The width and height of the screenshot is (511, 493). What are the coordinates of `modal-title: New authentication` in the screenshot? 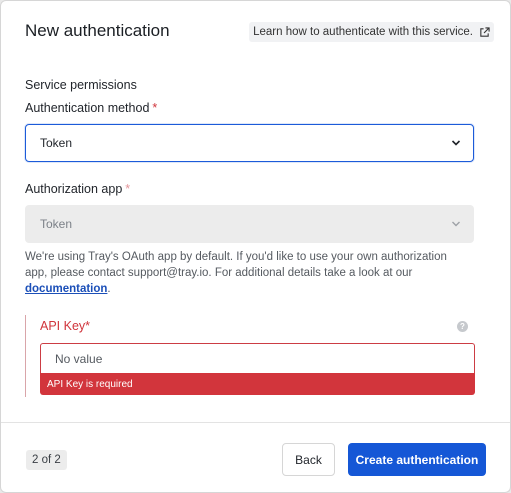 It's located at (97, 30).